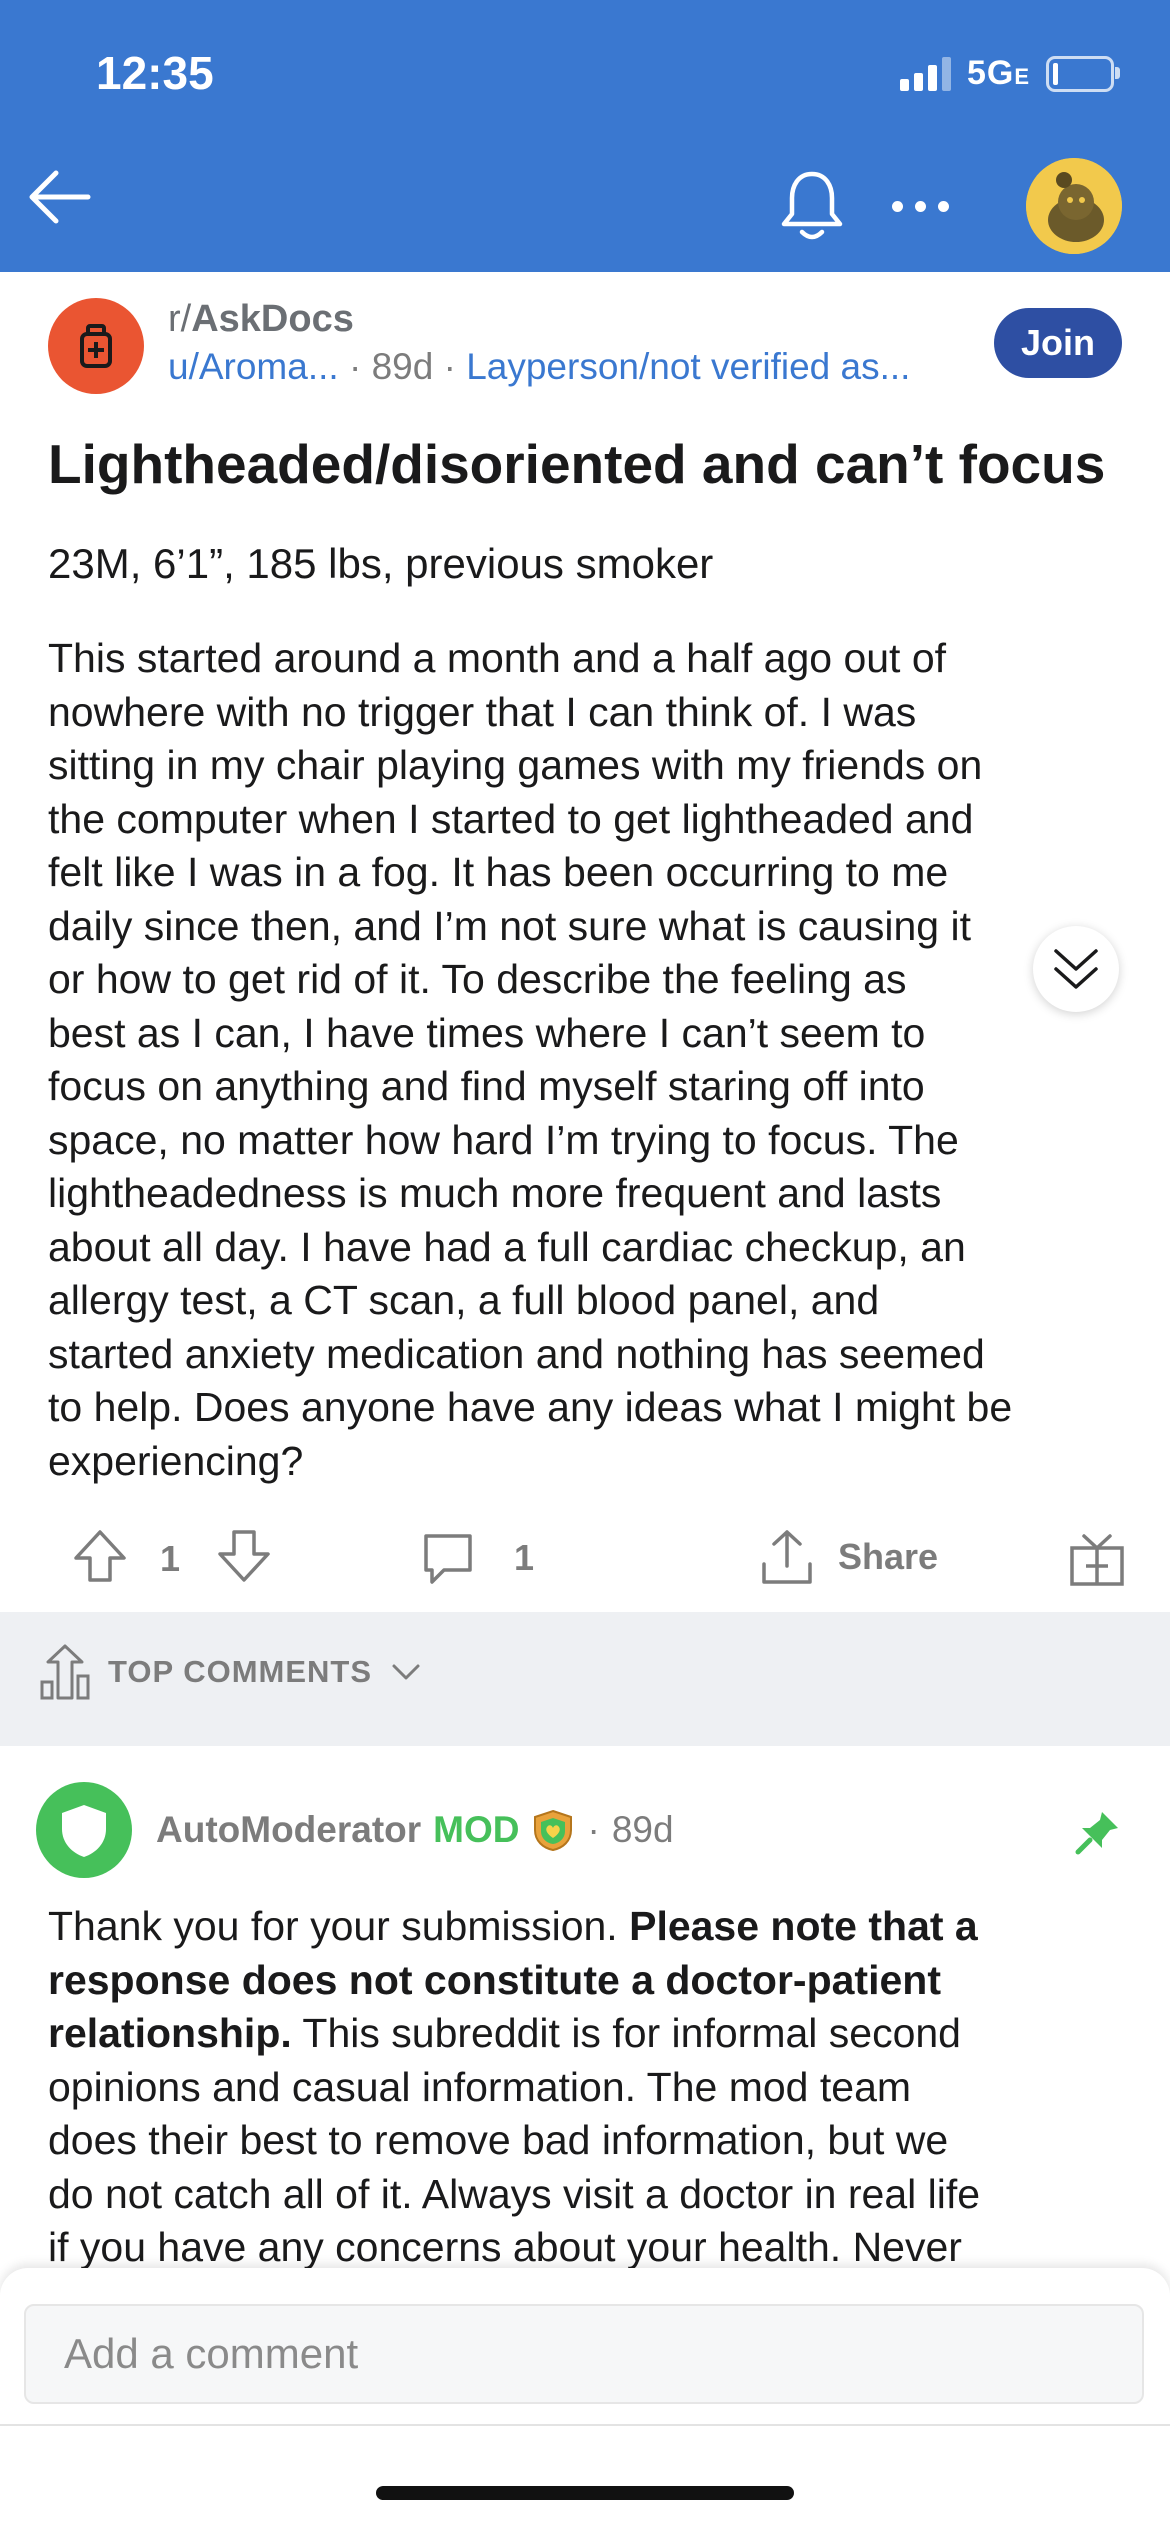 The image size is (1170, 2532). Describe the element at coordinates (642, 1829) in the screenshot. I see `comment-age: 89d` at that location.